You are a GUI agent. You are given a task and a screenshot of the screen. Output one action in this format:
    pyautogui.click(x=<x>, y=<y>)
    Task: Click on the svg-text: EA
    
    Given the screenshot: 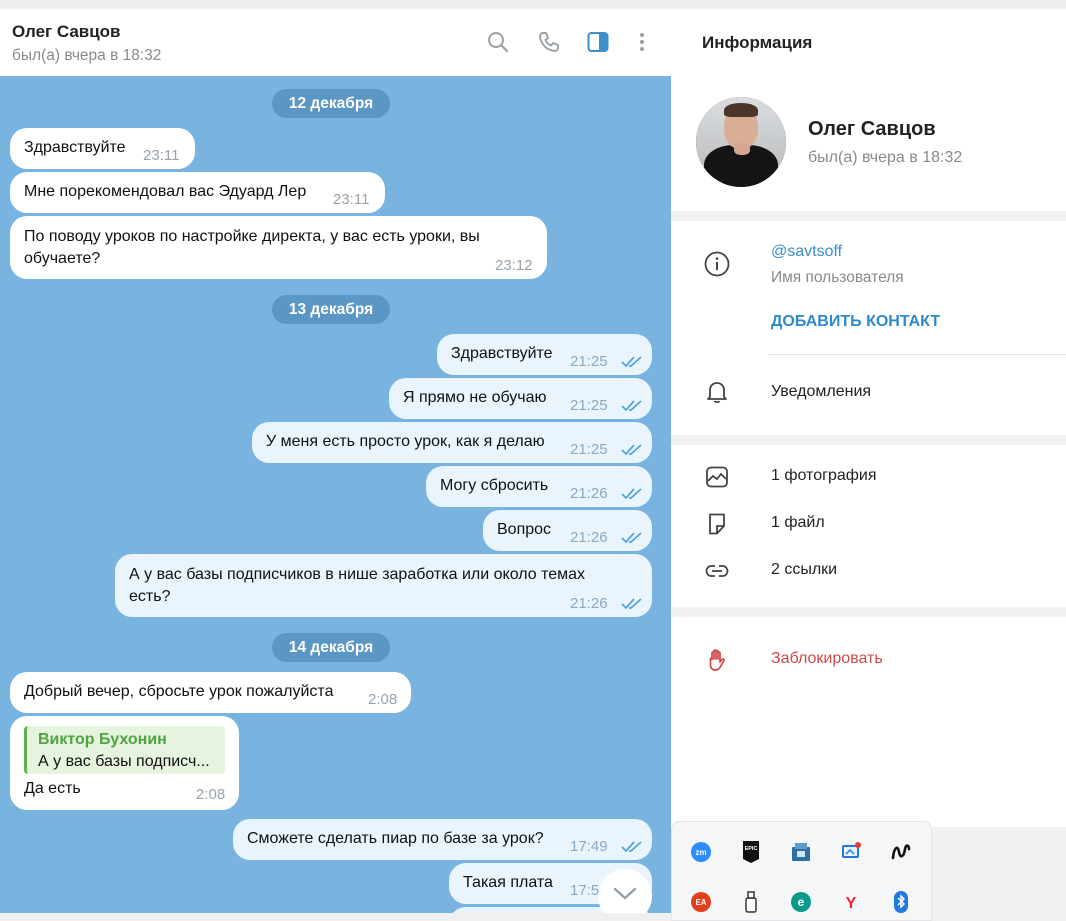 What is the action you would take?
    pyautogui.click(x=700, y=902)
    